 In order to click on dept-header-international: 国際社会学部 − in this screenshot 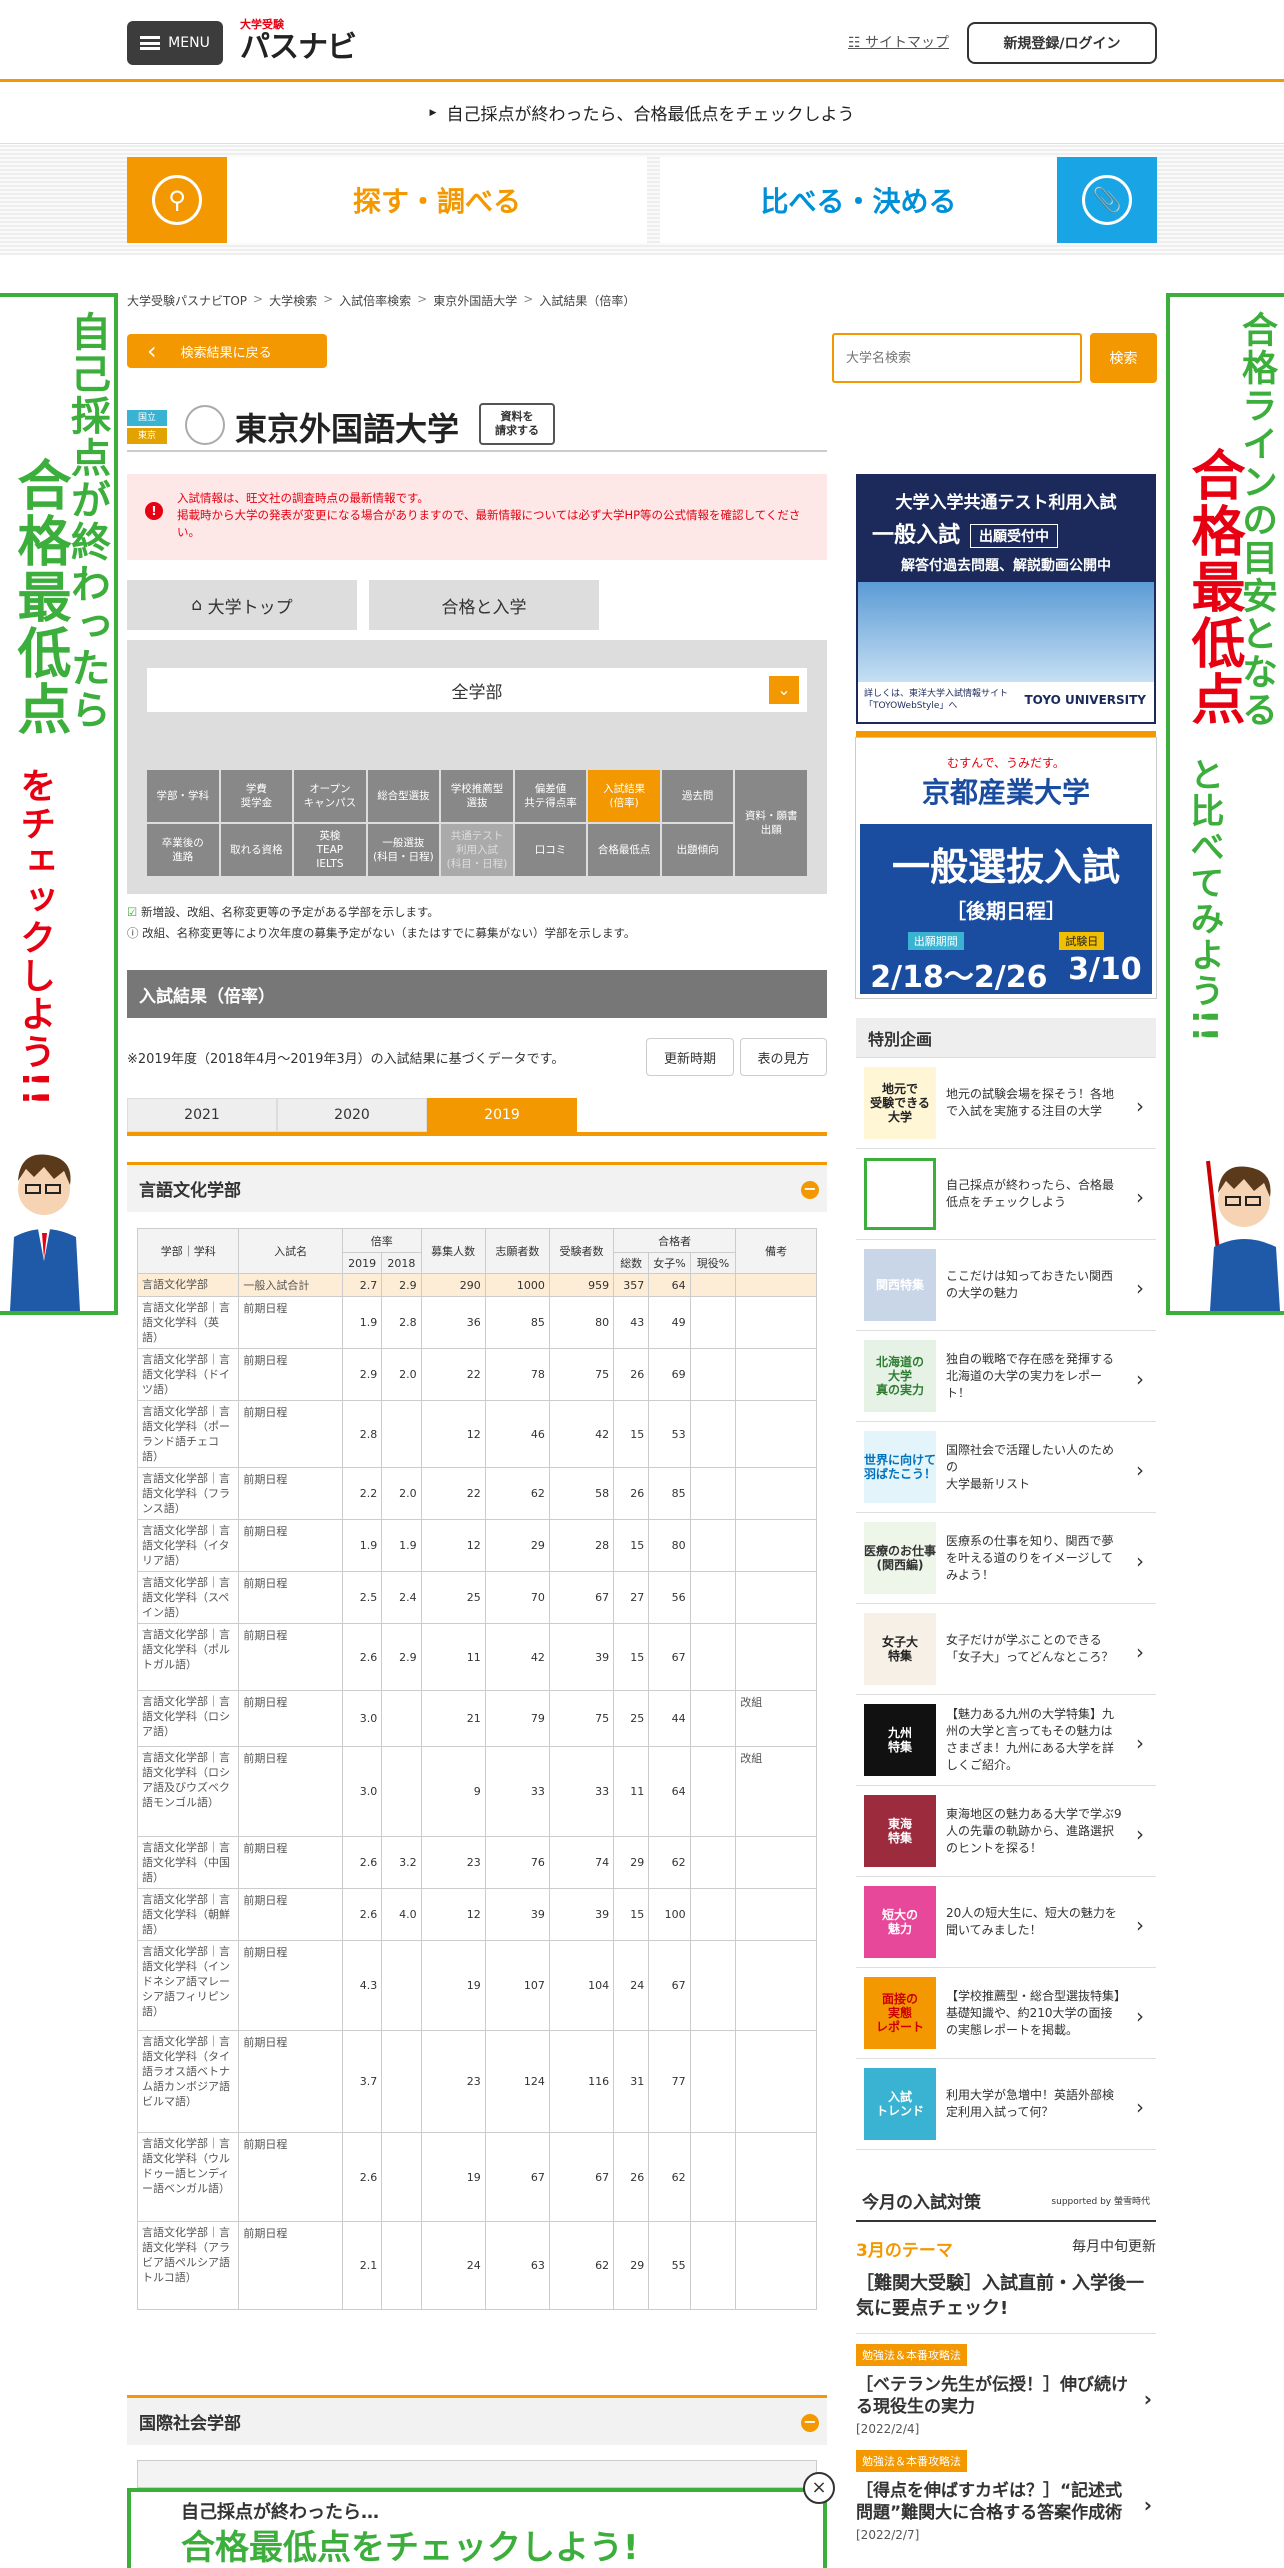, I will do `click(477, 2420)`.